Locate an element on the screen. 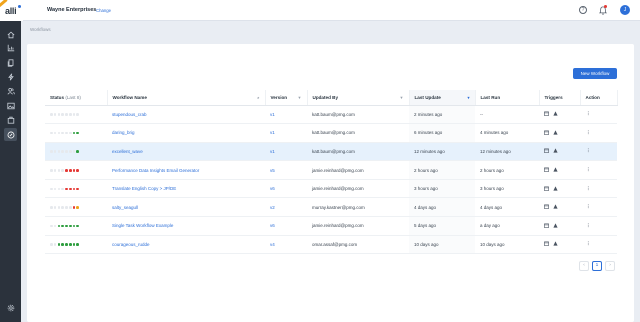  chart-icon is located at coordinates (10, 47).